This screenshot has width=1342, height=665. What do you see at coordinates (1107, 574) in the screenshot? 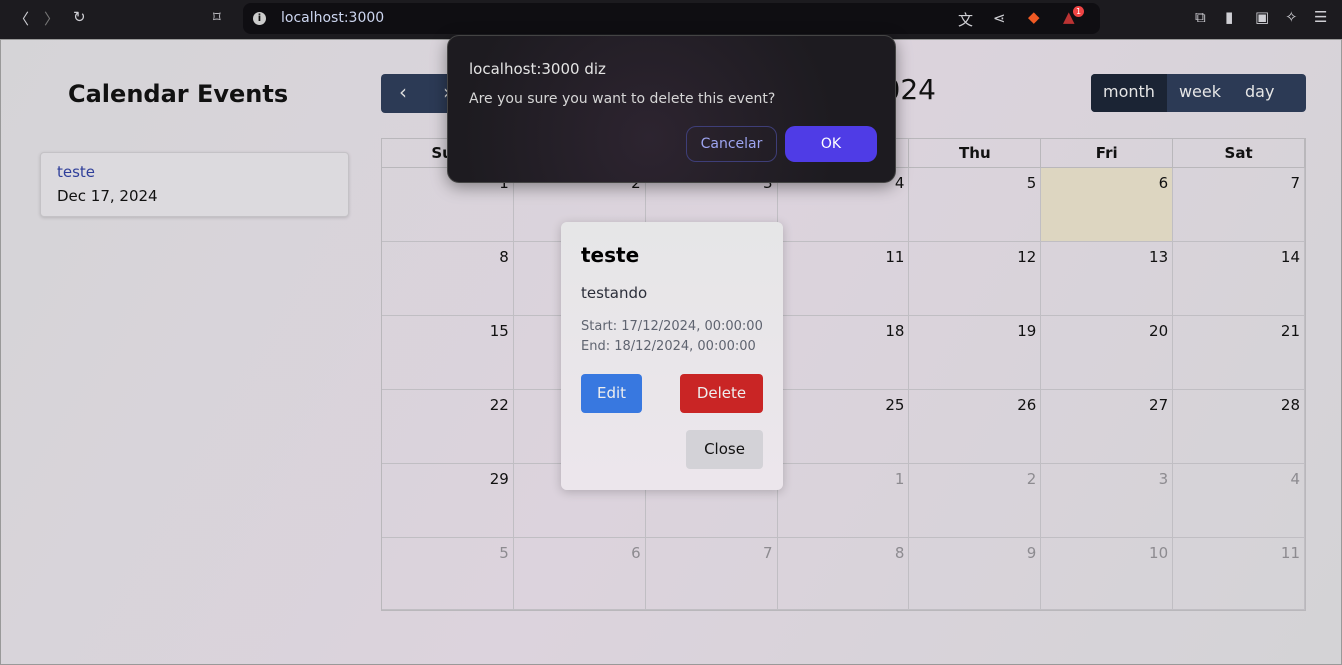
I see `day-cell: 10` at bounding box center [1107, 574].